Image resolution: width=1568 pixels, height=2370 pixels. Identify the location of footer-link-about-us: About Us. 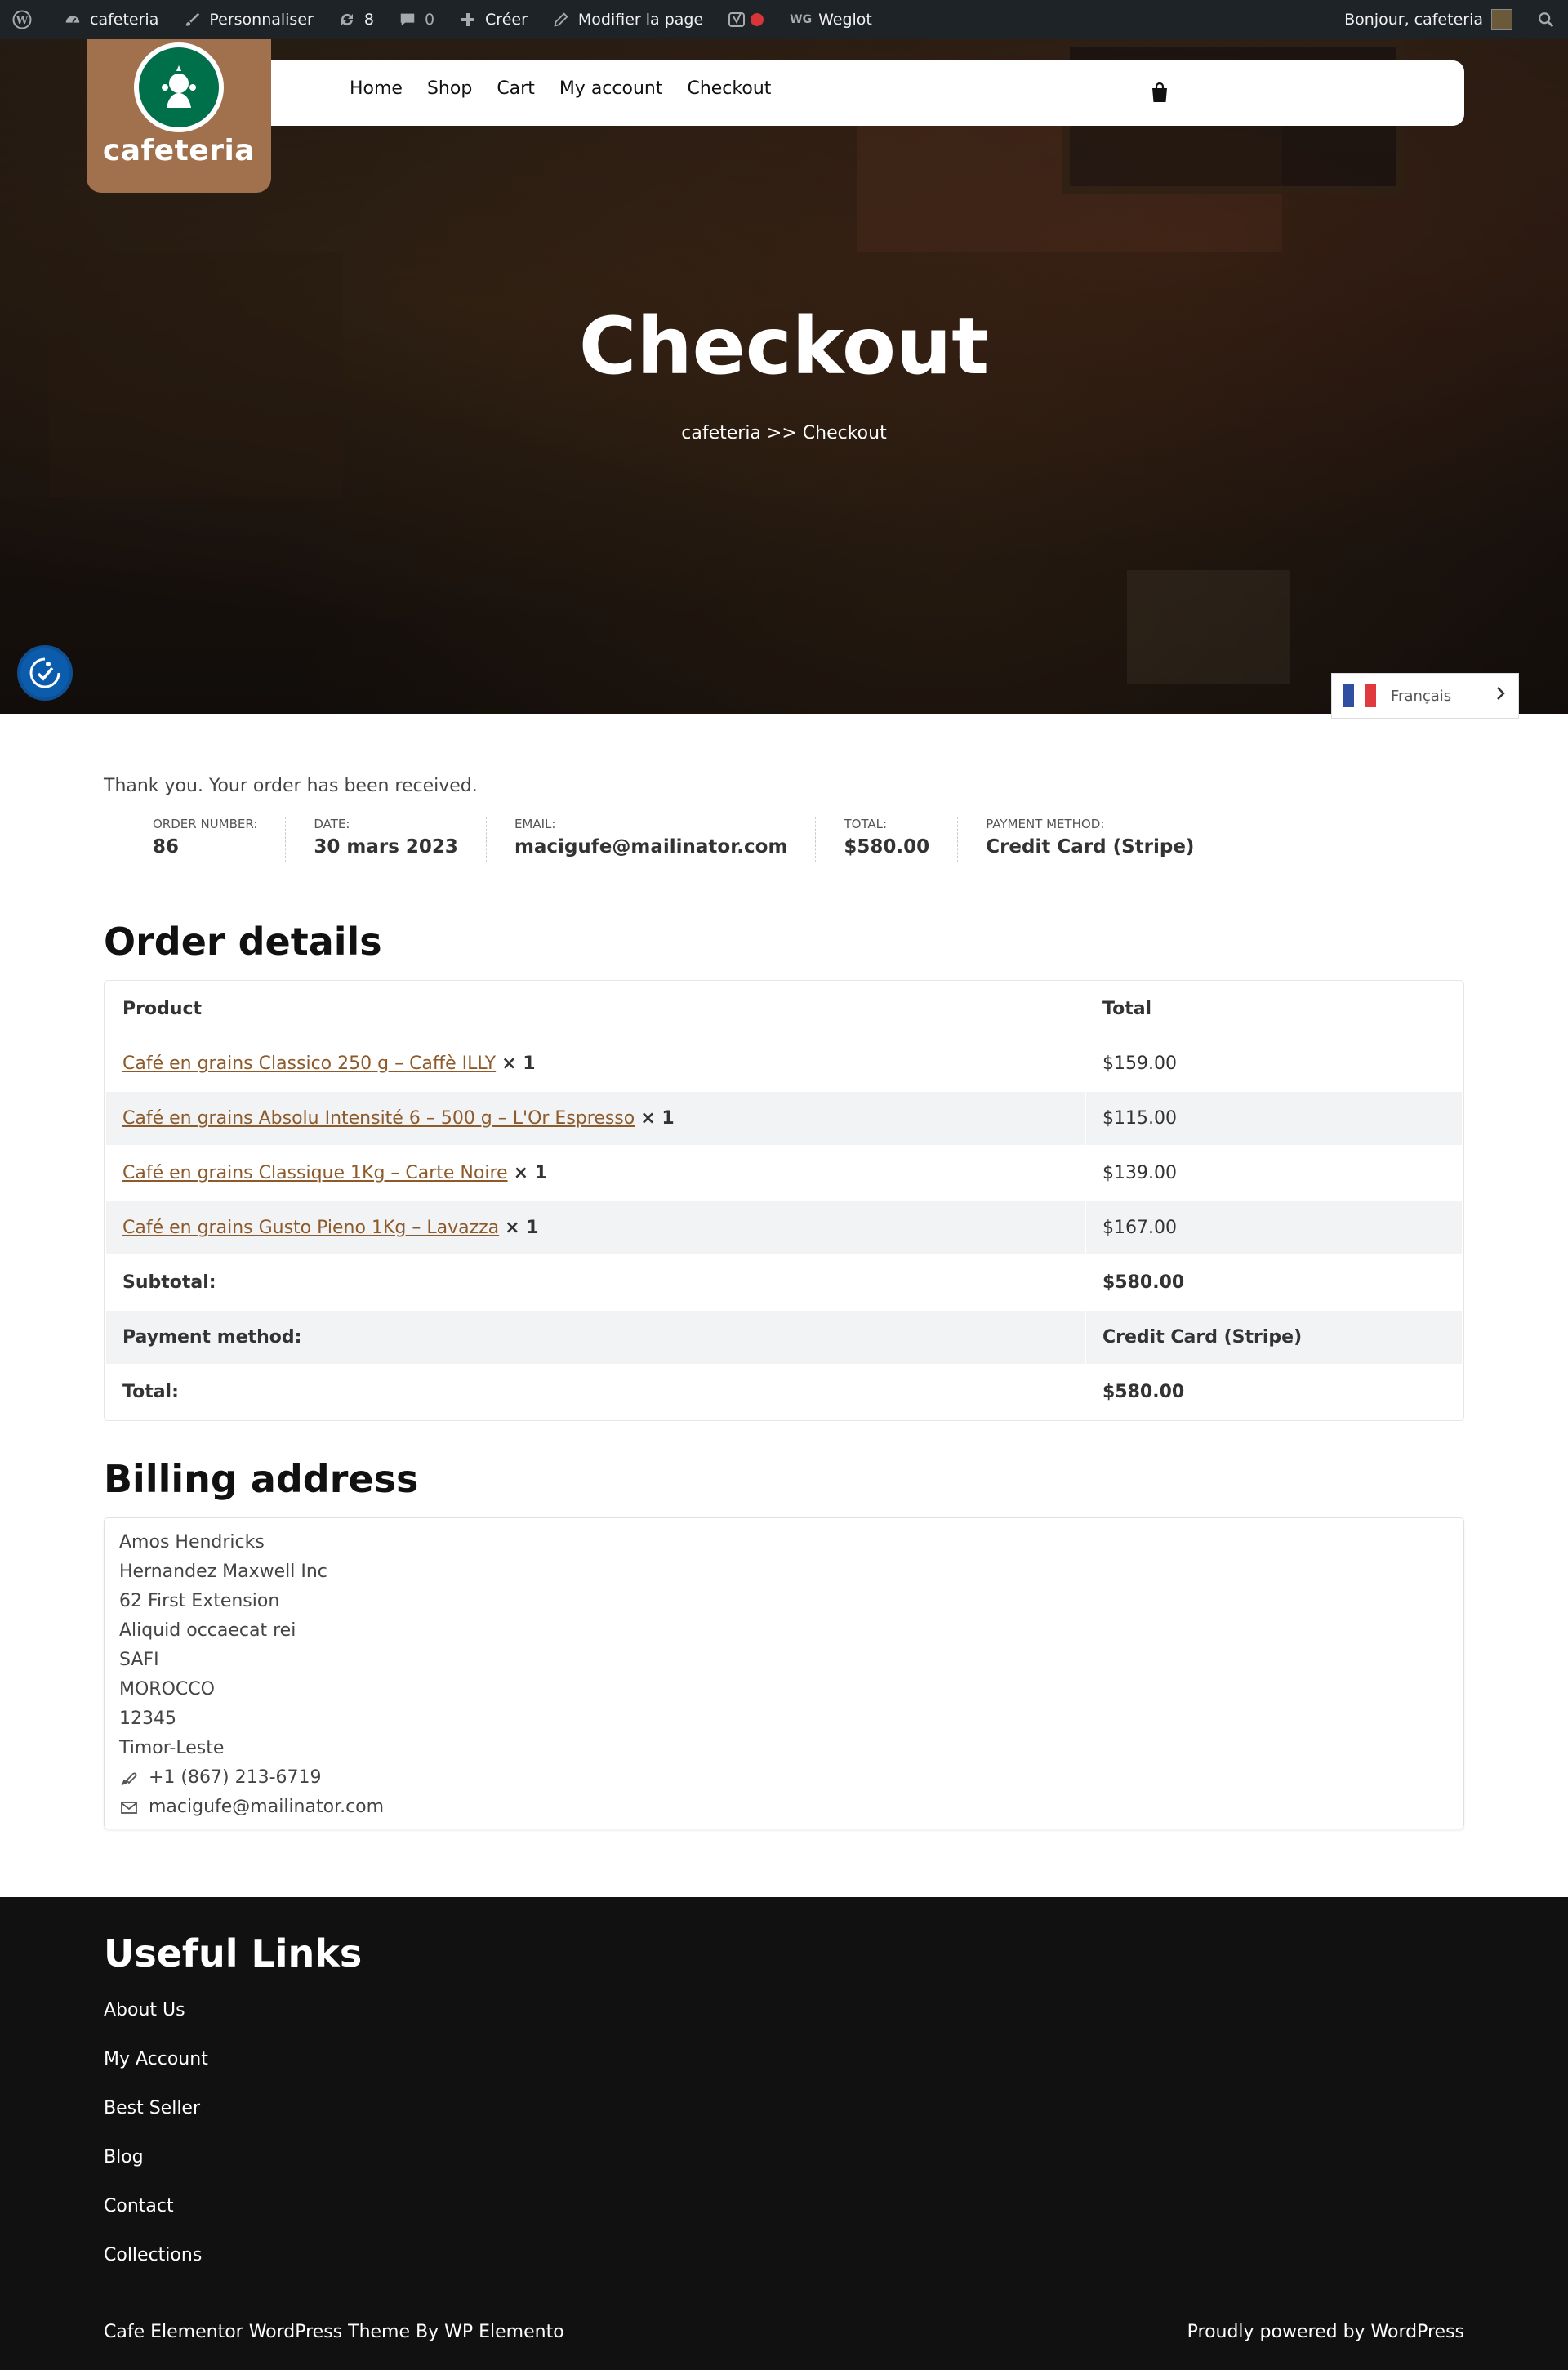
(144, 2010).